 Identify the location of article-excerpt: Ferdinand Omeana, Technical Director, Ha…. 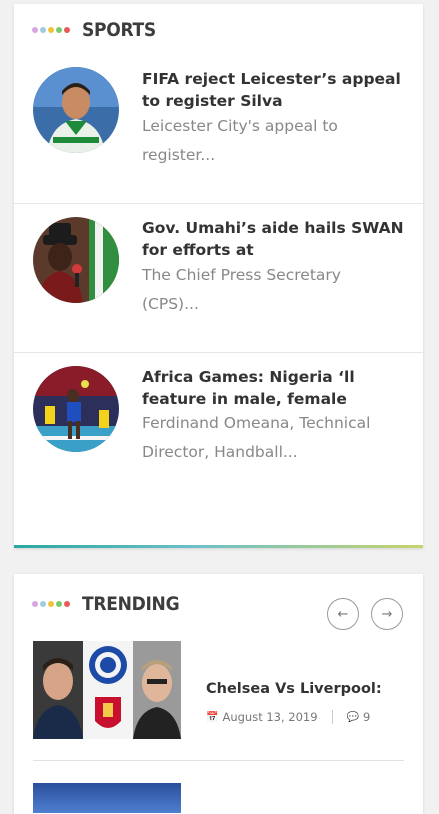
(256, 437).